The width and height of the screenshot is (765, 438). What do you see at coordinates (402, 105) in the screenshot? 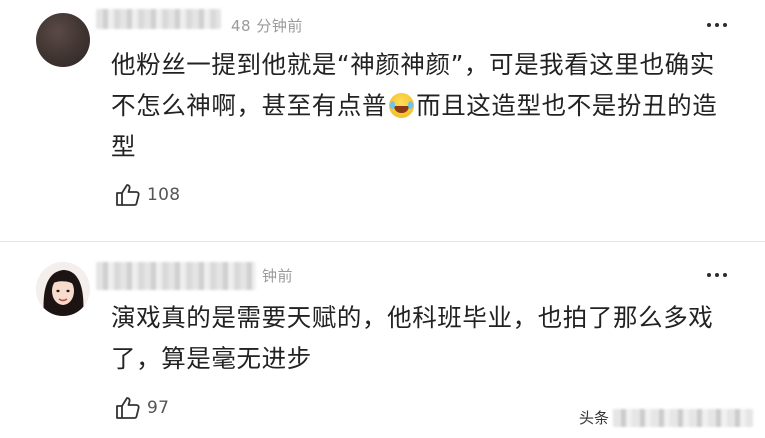
I see `laughing-crying-emoji-icon` at bounding box center [402, 105].